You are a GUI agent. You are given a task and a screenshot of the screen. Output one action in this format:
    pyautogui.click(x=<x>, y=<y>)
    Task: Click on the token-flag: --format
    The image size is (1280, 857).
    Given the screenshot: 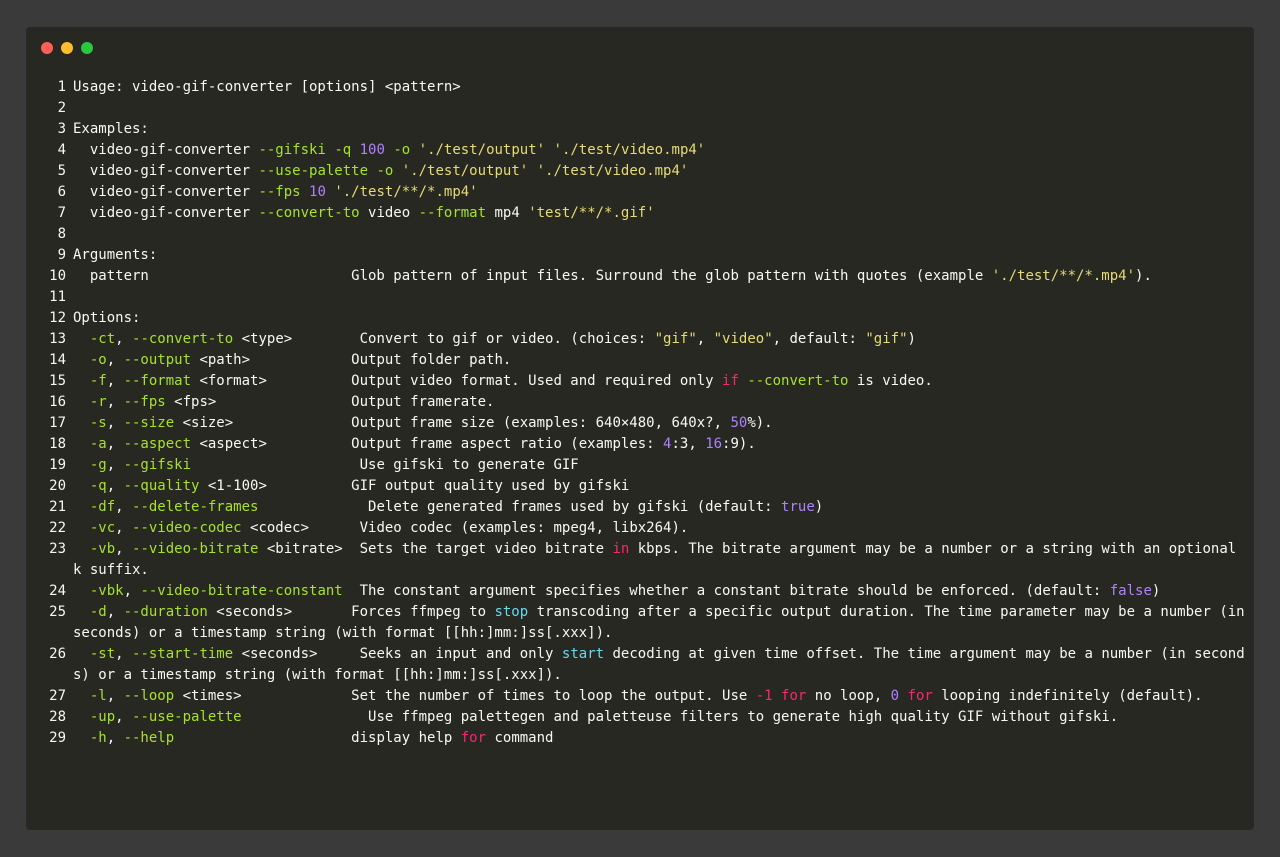 What is the action you would take?
    pyautogui.click(x=452, y=213)
    